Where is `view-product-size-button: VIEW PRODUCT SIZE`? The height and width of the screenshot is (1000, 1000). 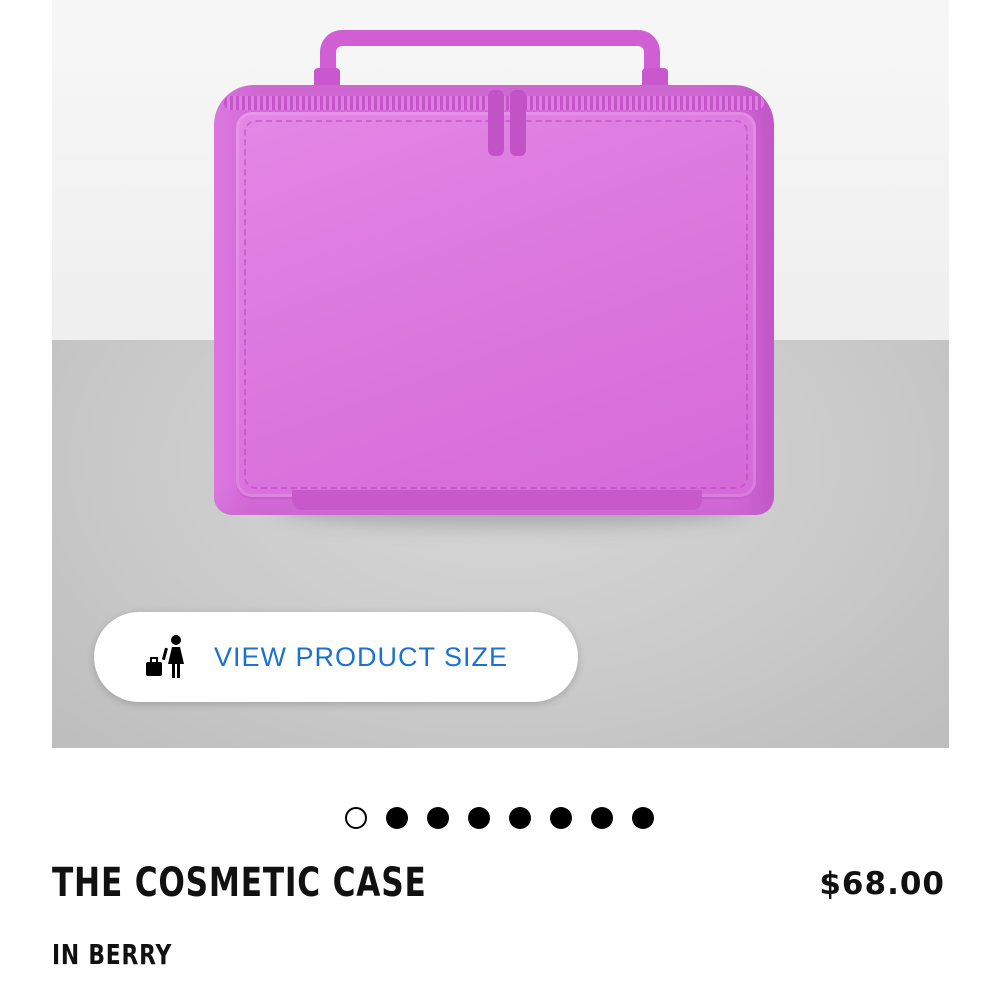 view-product-size-button: VIEW PRODUCT SIZE is located at coordinates (336, 657).